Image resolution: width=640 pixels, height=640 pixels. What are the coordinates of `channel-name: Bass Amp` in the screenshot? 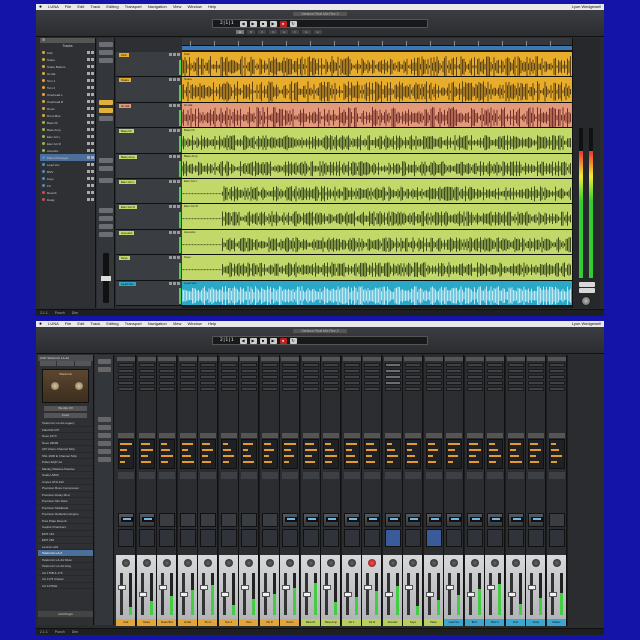 It's located at (330, 622).